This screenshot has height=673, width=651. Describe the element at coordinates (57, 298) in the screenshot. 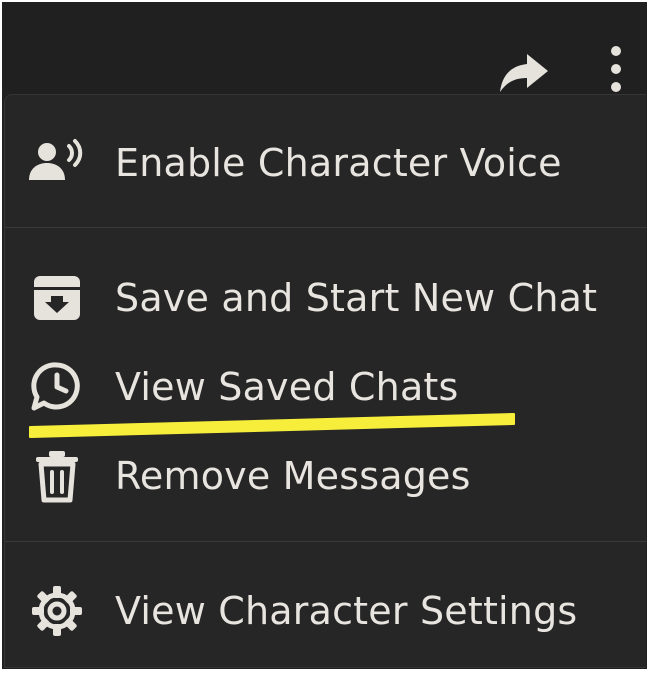

I see `archive-box-icon` at that location.